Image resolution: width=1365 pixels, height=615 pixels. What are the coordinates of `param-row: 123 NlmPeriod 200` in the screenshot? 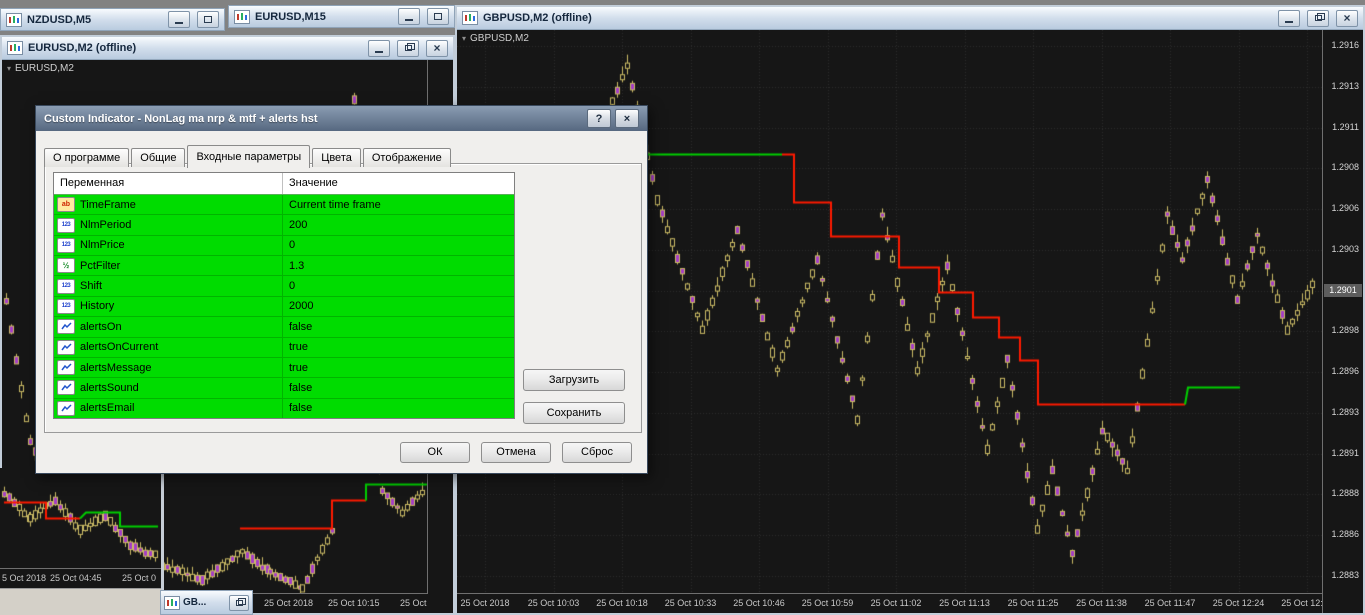 It's located at (284, 225).